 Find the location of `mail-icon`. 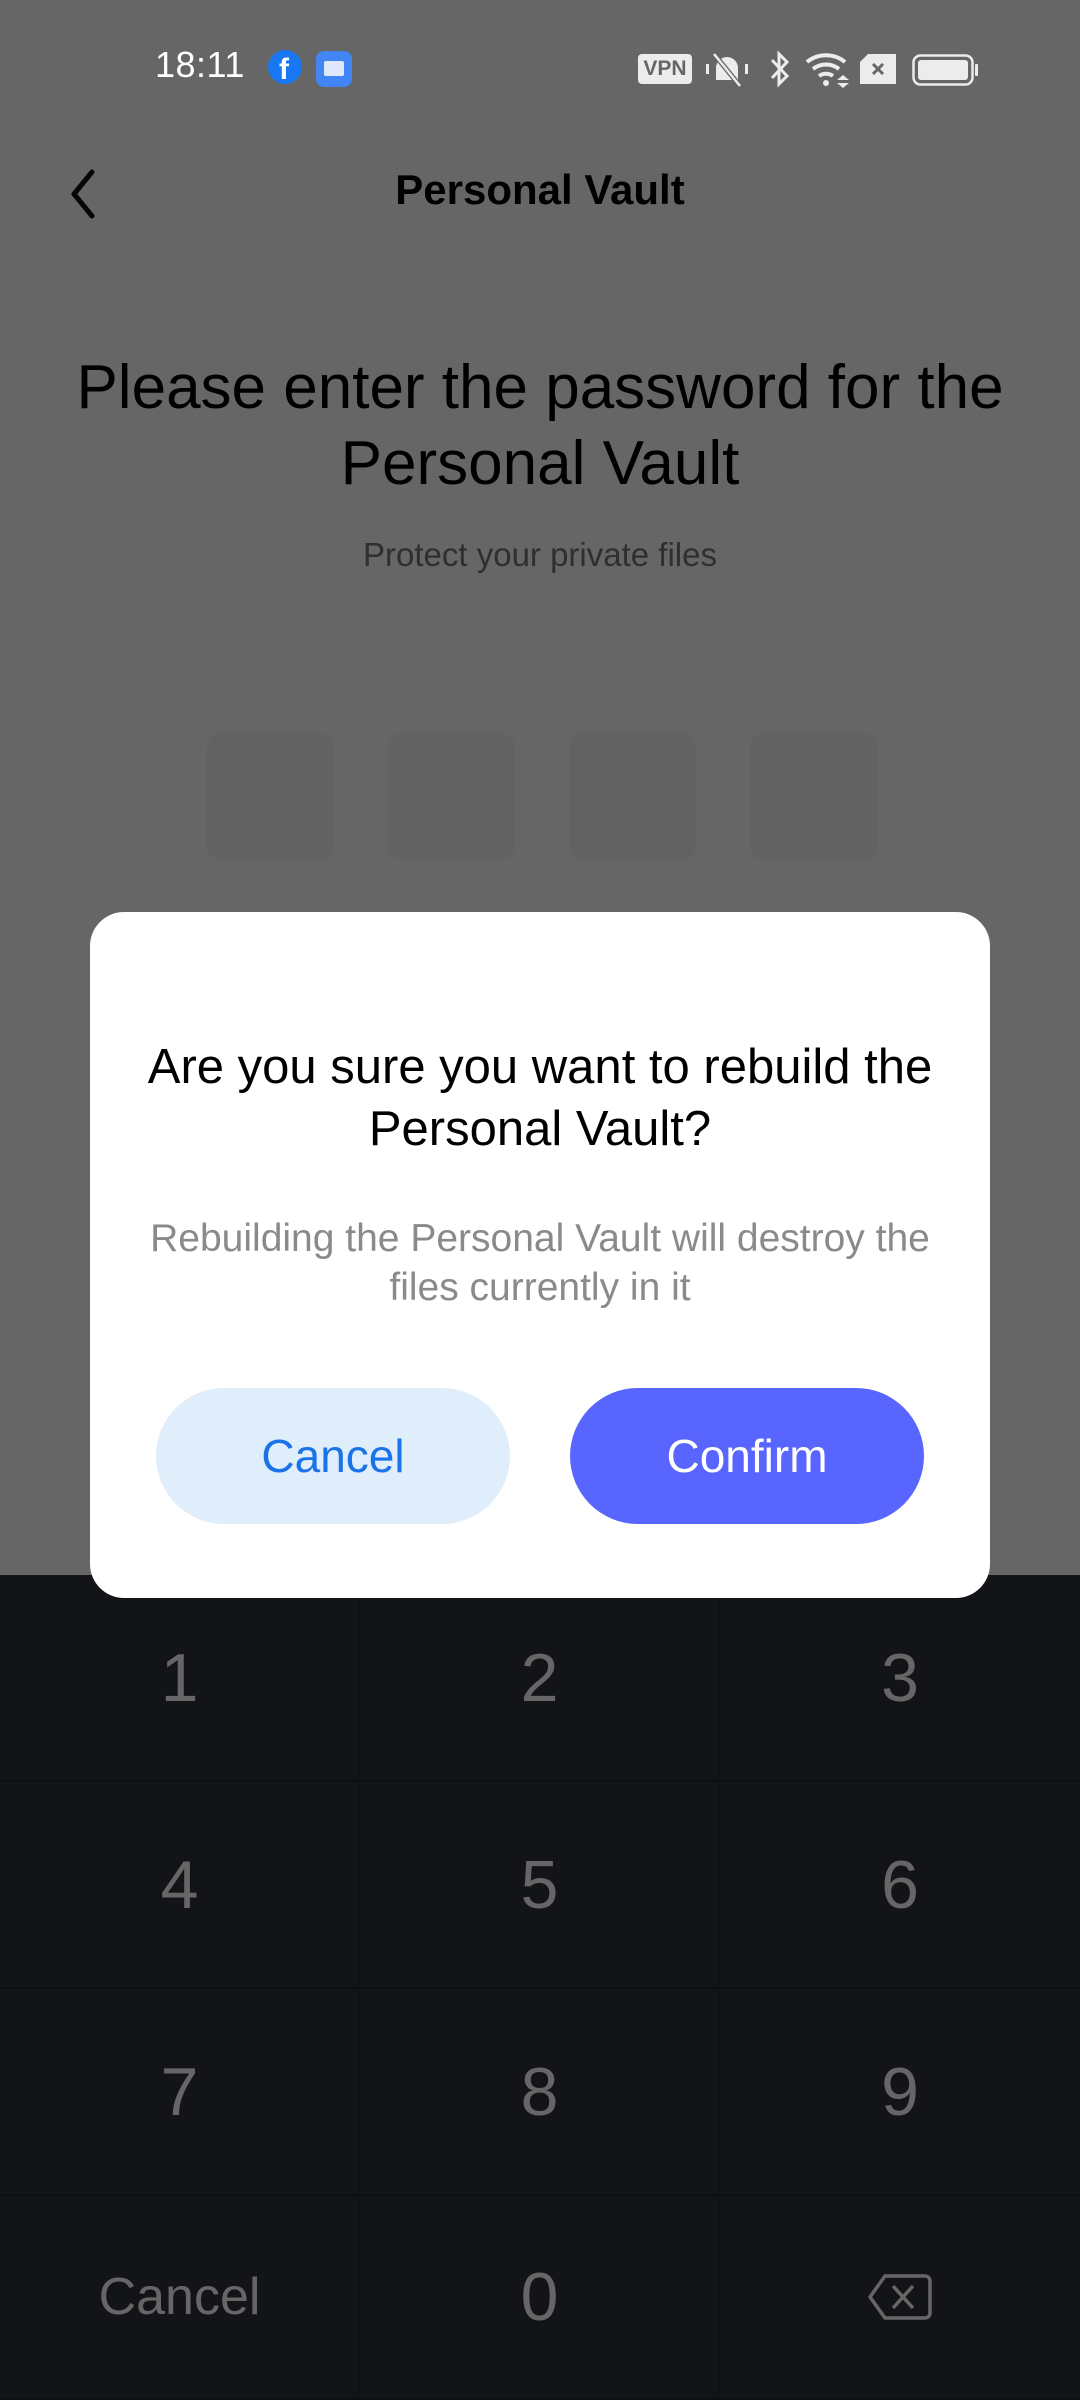

mail-icon is located at coordinates (334, 69).